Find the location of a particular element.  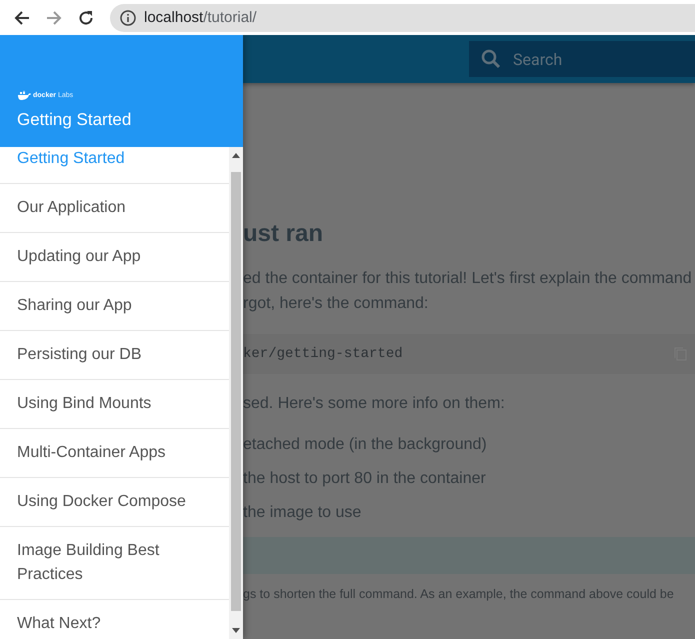

reload-icon is located at coordinates (86, 18).